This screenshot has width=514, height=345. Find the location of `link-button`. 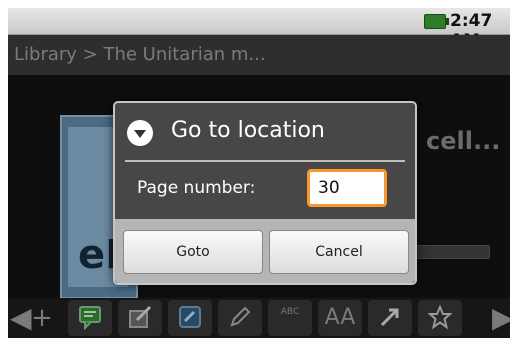

link-button is located at coordinates (190, 318).